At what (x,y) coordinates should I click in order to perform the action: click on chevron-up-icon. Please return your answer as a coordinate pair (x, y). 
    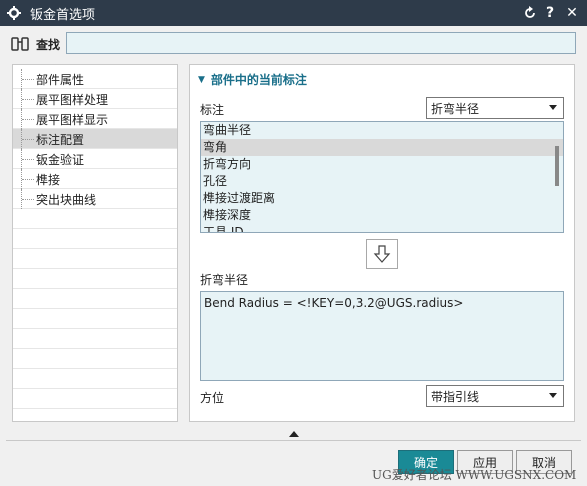
    Looking at the image, I should click on (293, 434).